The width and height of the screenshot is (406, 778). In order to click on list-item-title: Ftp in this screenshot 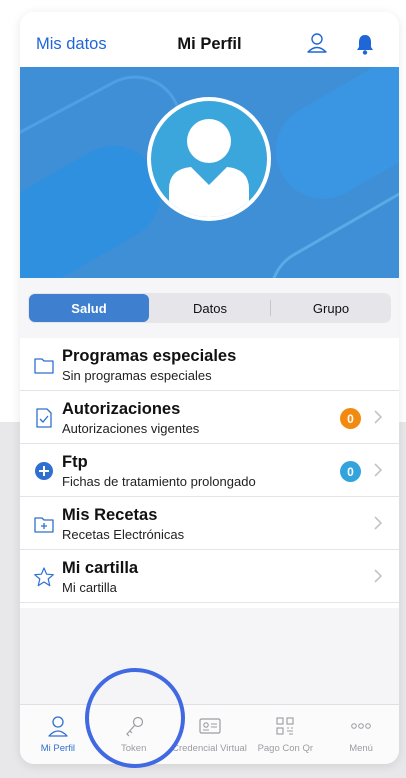, I will do `click(75, 462)`.